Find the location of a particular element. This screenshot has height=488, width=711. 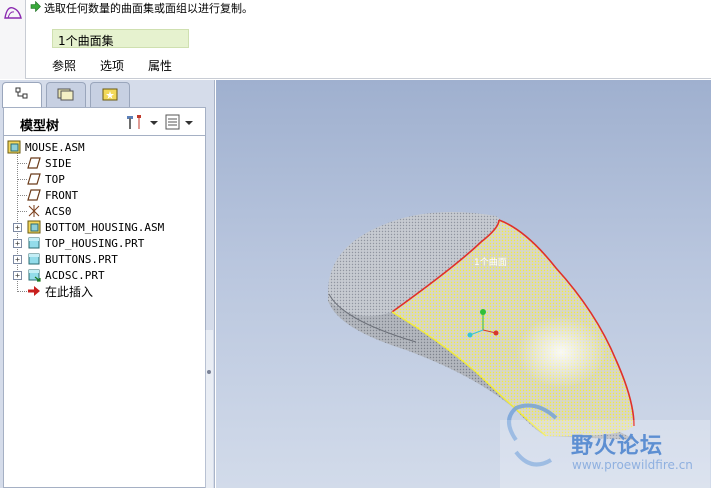

copy-feature-icon is located at coordinates (13, 39).